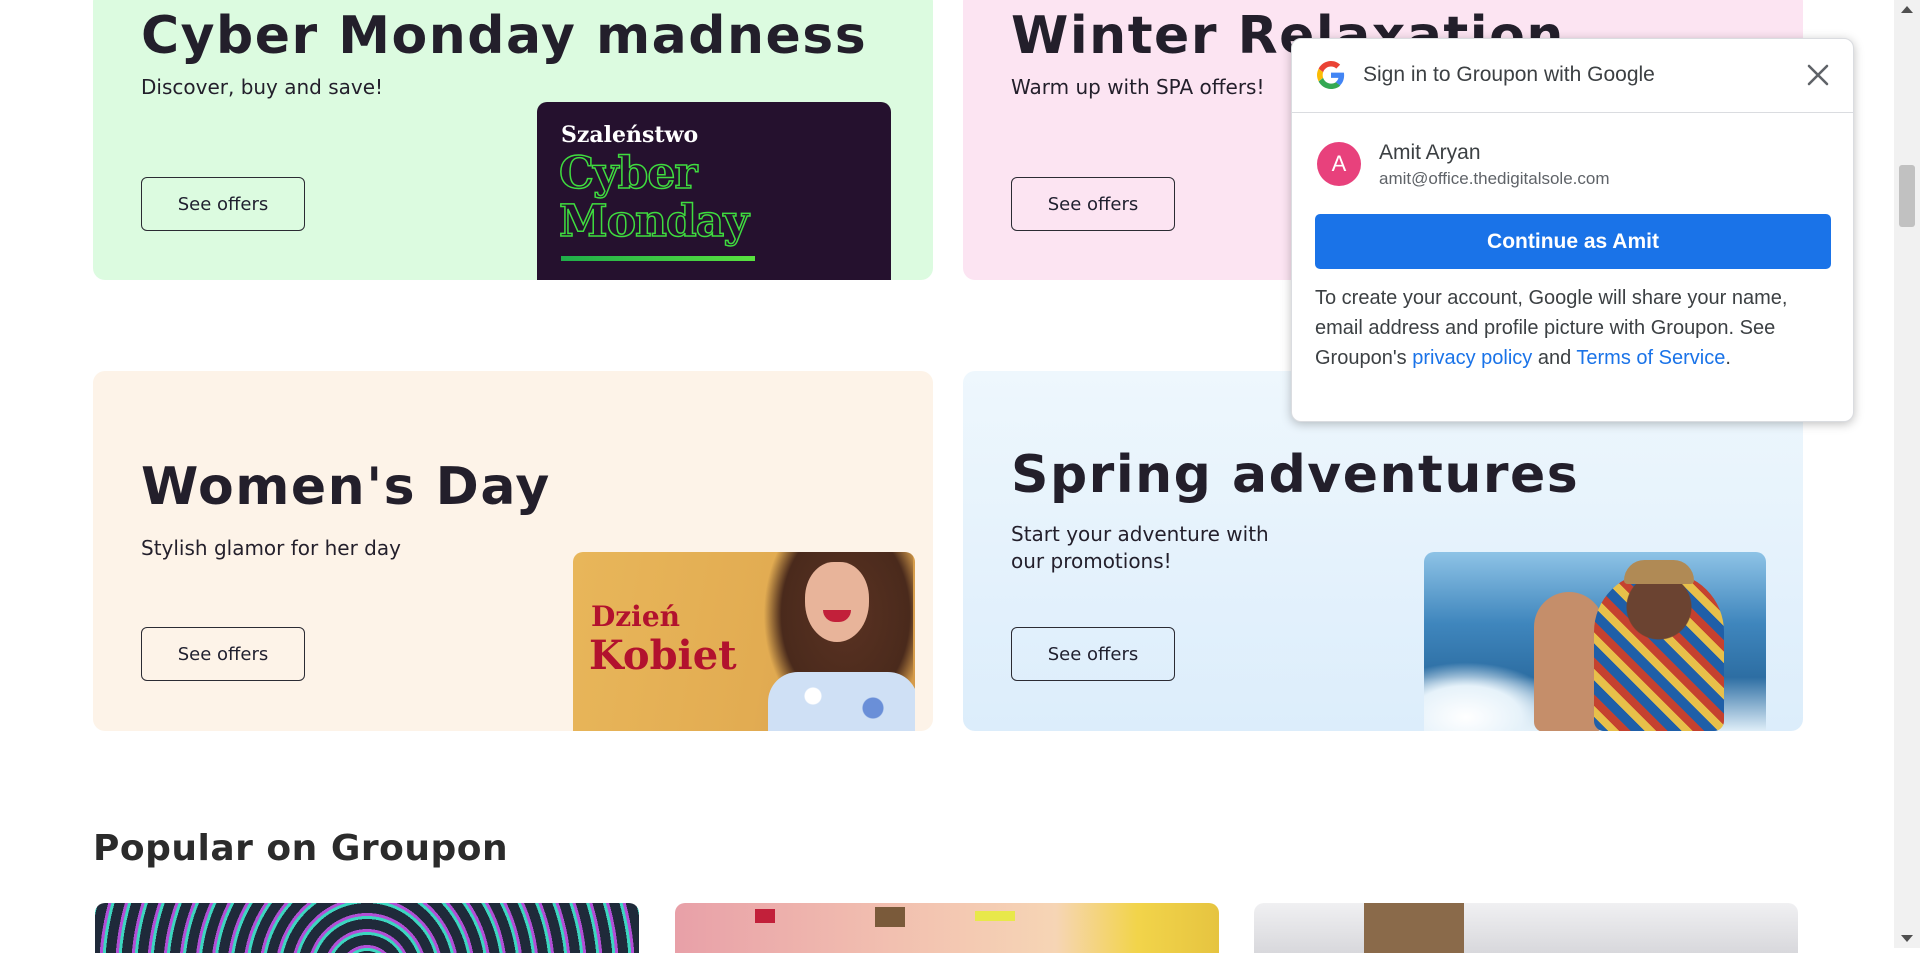  Describe the element at coordinates (504, 36) in the screenshot. I see `card-title: Cyber Monday madness` at that location.